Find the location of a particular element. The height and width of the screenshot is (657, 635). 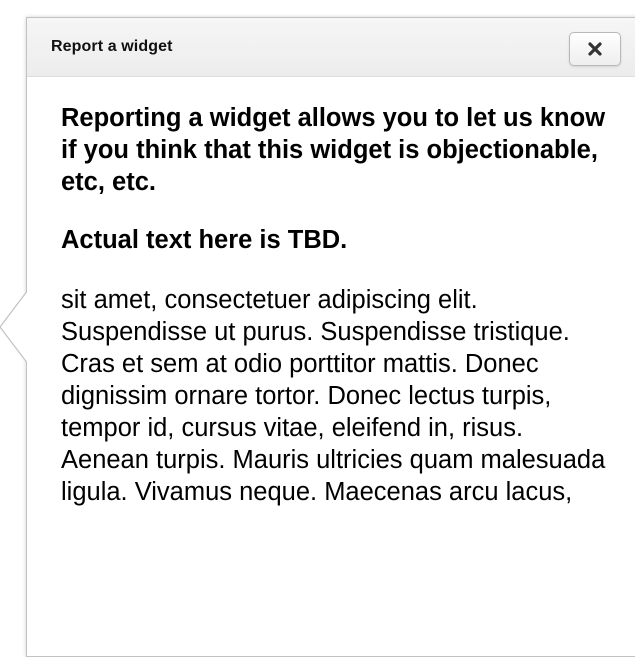

dialog-titlebar: Report a widget is located at coordinates (331, 47).